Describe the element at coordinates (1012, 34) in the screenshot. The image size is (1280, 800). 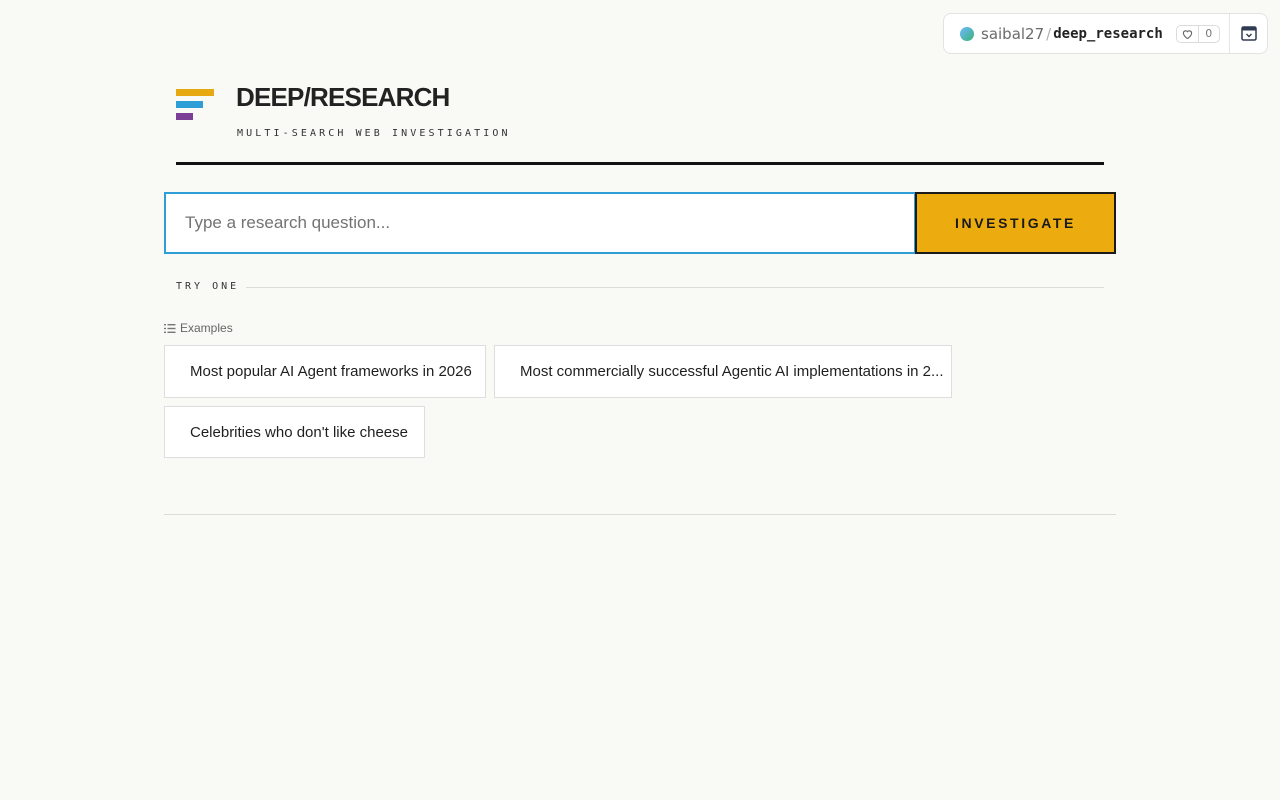
I see `repo-owner: saibal27` at that location.